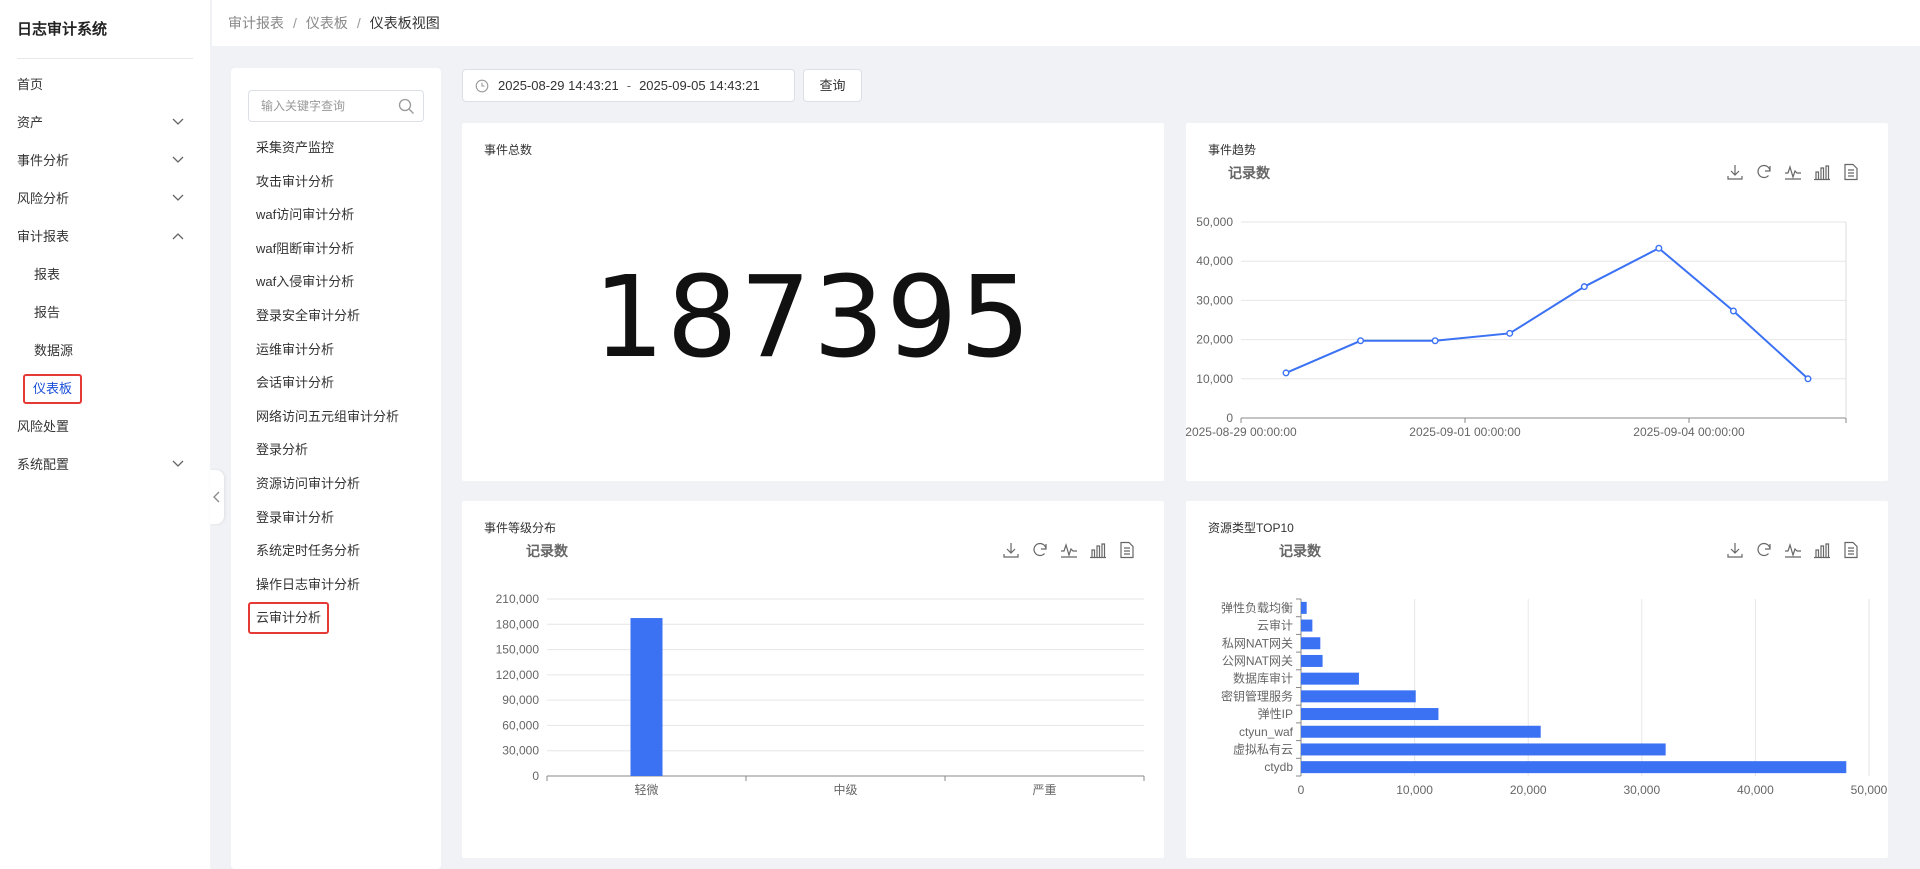 Image resolution: width=1920 pixels, height=869 pixels. What do you see at coordinates (53, 389) in the screenshot?
I see `sidebar-item-label: 仪表板` at bounding box center [53, 389].